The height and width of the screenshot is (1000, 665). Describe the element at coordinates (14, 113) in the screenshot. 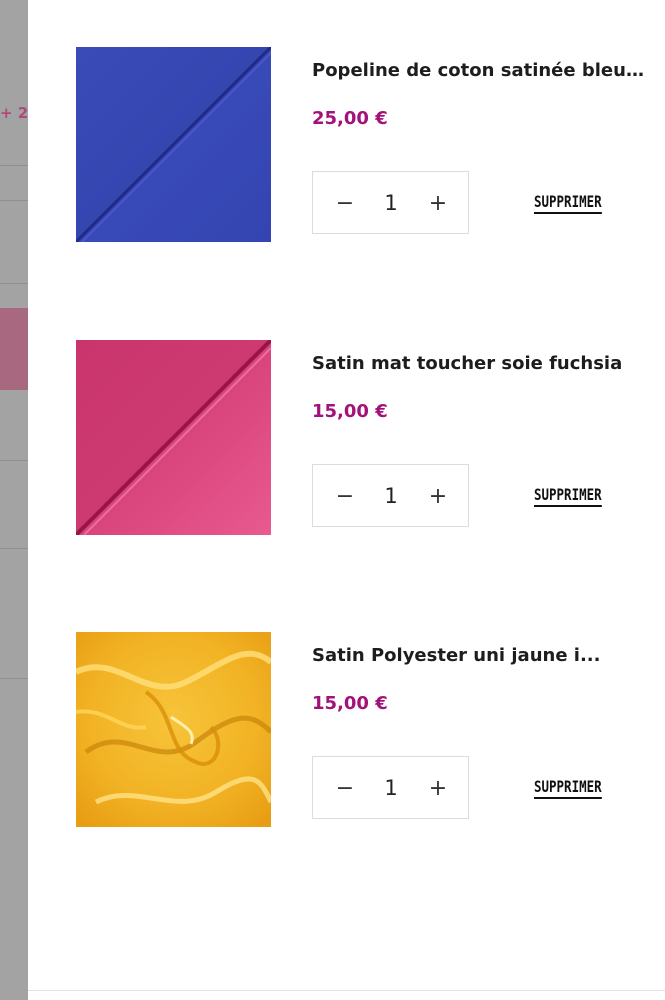

I see `backdrop-partial-text: + 2` at that location.